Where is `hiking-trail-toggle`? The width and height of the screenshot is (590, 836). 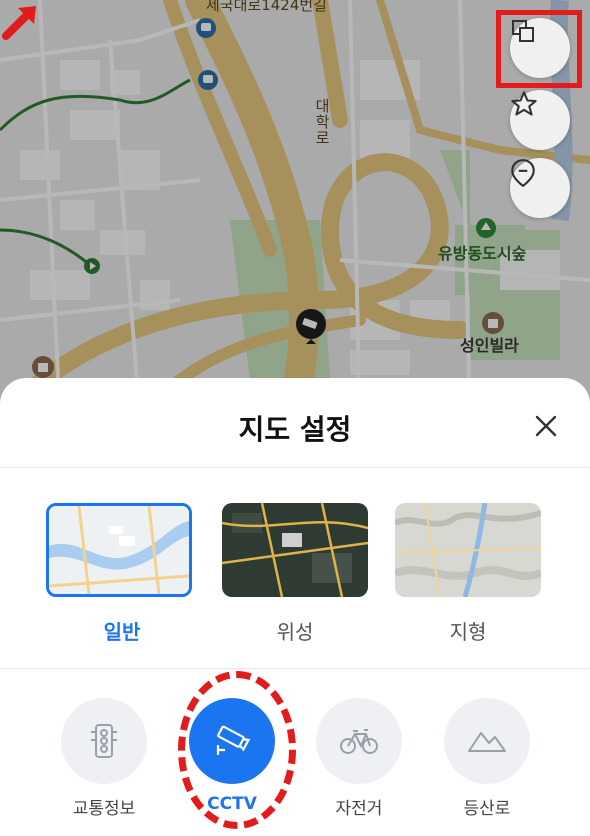 hiking-trail-toggle is located at coordinates (487, 741).